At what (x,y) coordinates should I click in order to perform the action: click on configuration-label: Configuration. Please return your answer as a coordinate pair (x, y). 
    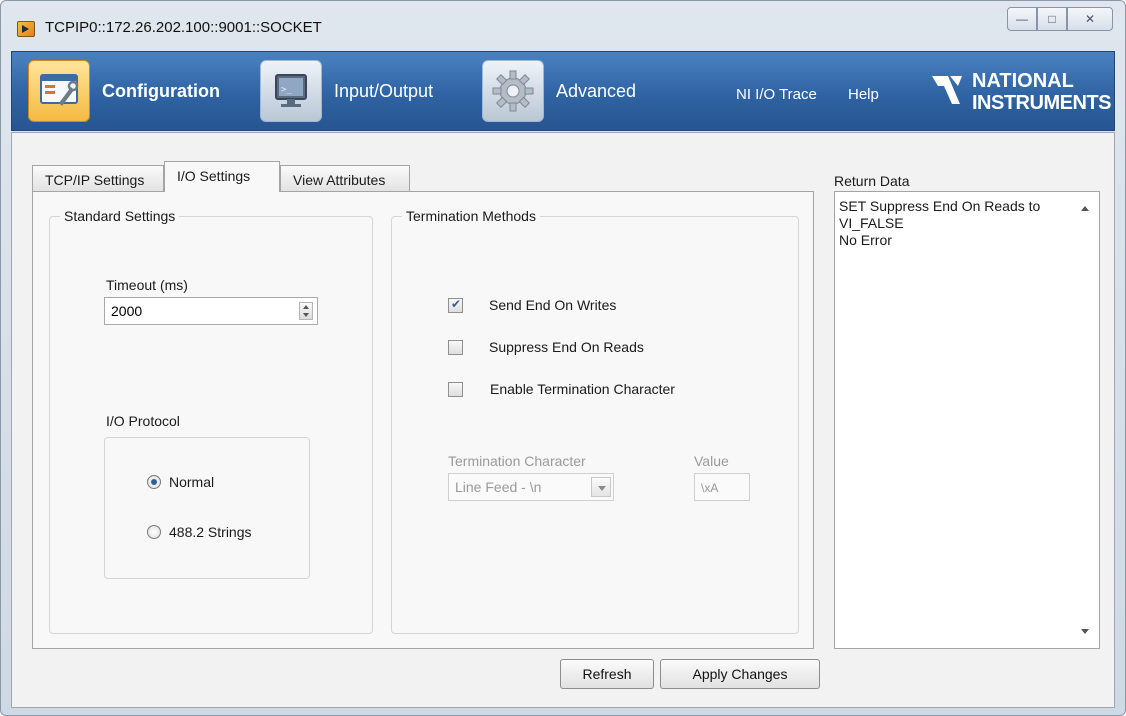
    Looking at the image, I should click on (161, 90).